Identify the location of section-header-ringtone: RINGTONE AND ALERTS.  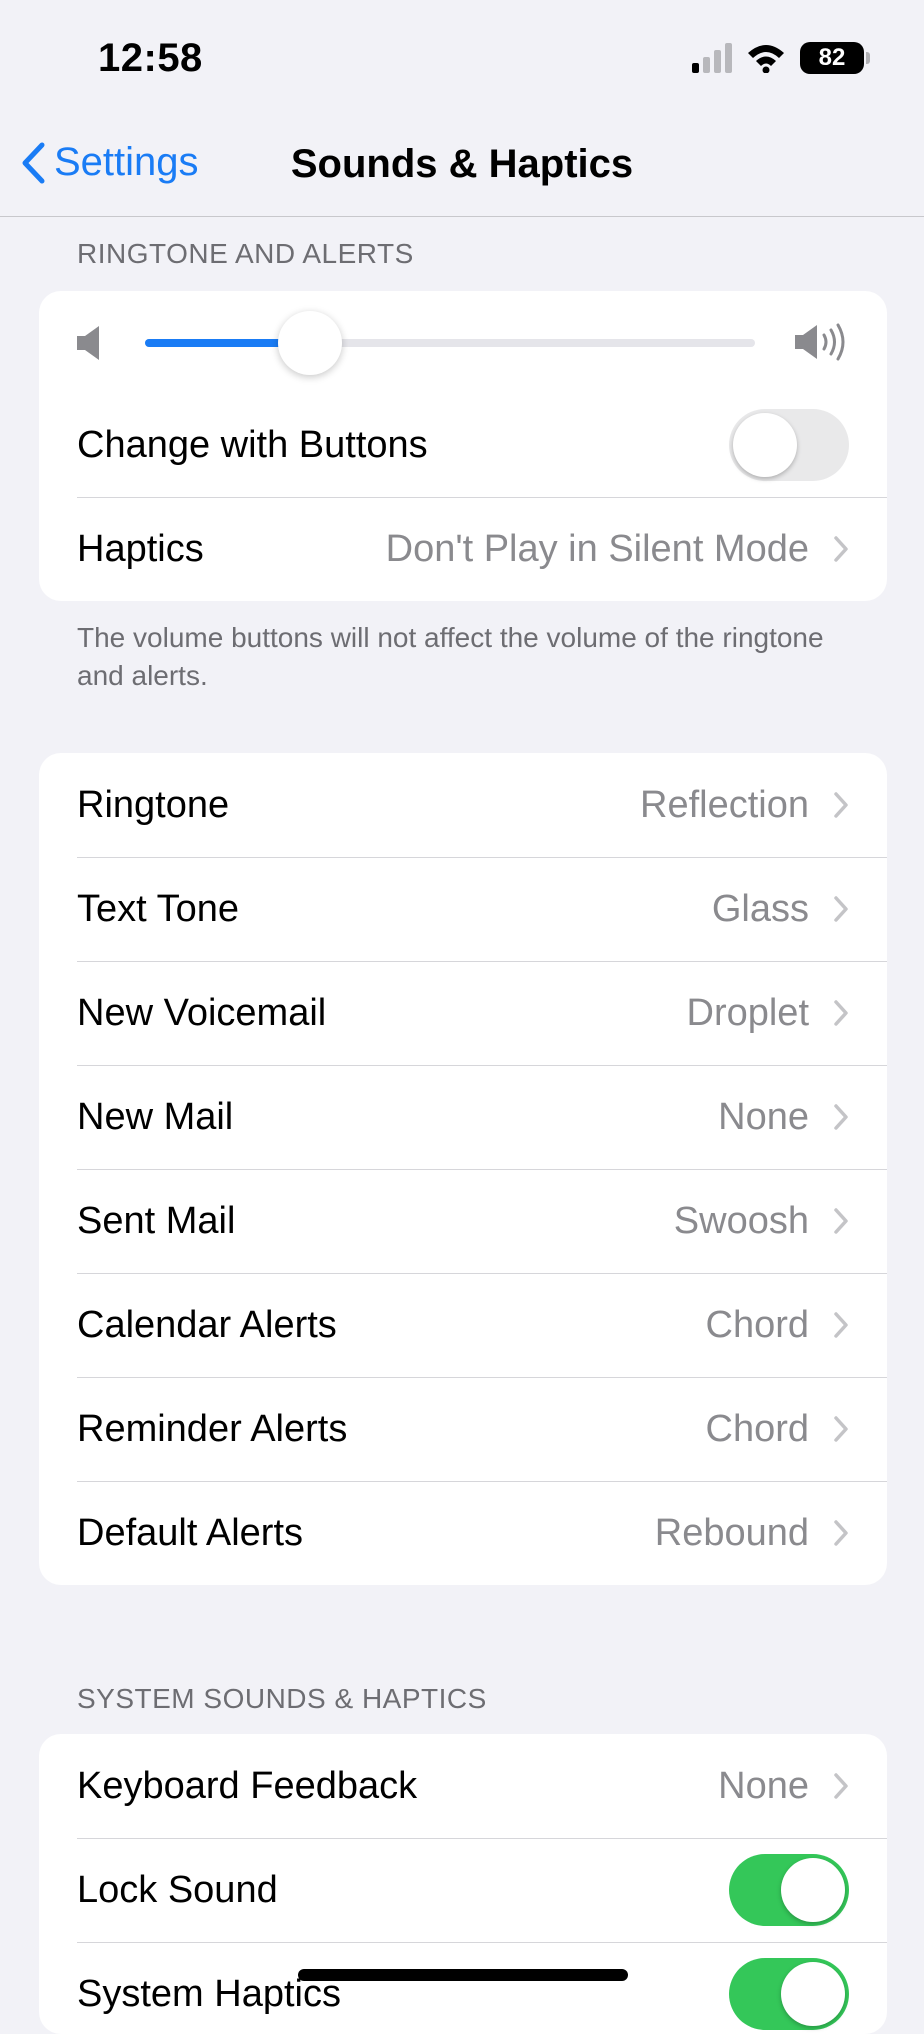
(245, 253).